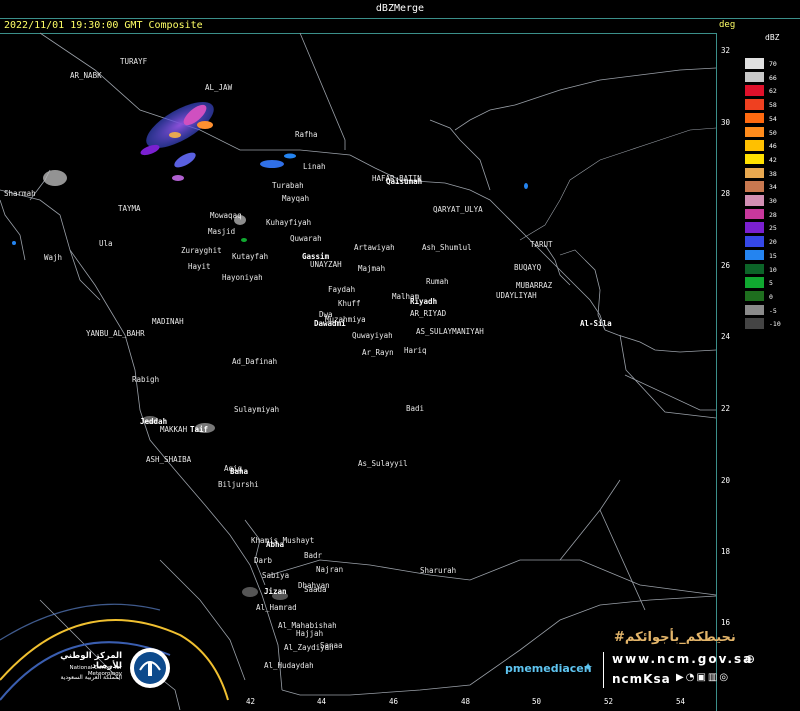 Image resolution: width=800 pixels, height=711 pixels. I want to click on place-label: YANBU_AL_BAHR, so click(115, 333).